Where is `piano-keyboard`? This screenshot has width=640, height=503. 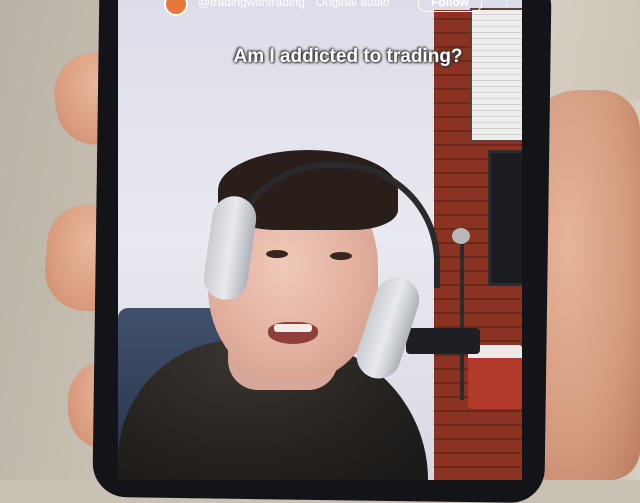 piano-keyboard is located at coordinates (495, 377).